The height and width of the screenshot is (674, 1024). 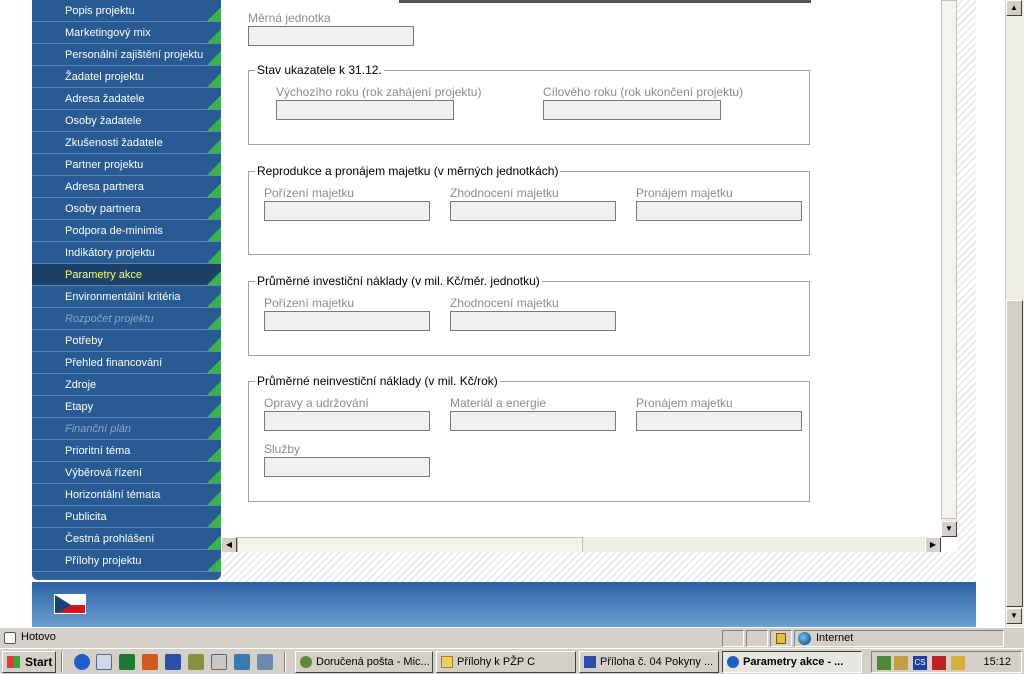 What do you see at coordinates (899, 638) in the screenshot?
I see `zone-pane: Internet` at bounding box center [899, 638].